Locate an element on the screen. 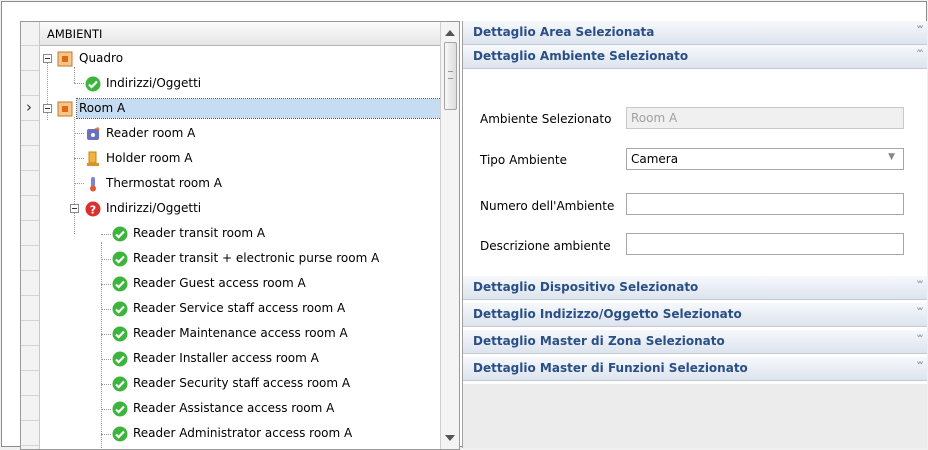 The width and height of the screenshot is (928, 450). scroll-down-icon is located at coordinates (450, 438).